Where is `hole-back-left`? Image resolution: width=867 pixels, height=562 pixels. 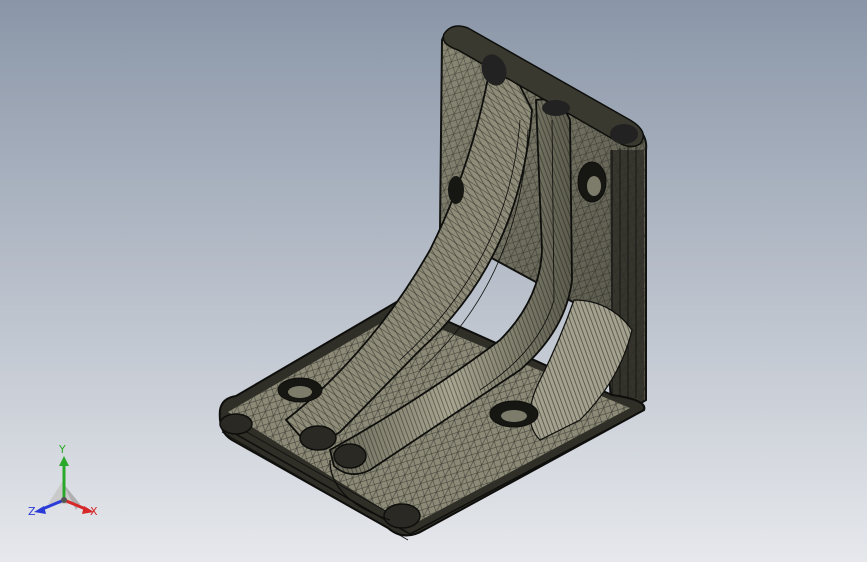
hole-back-left is located at coordinates (456, 190).